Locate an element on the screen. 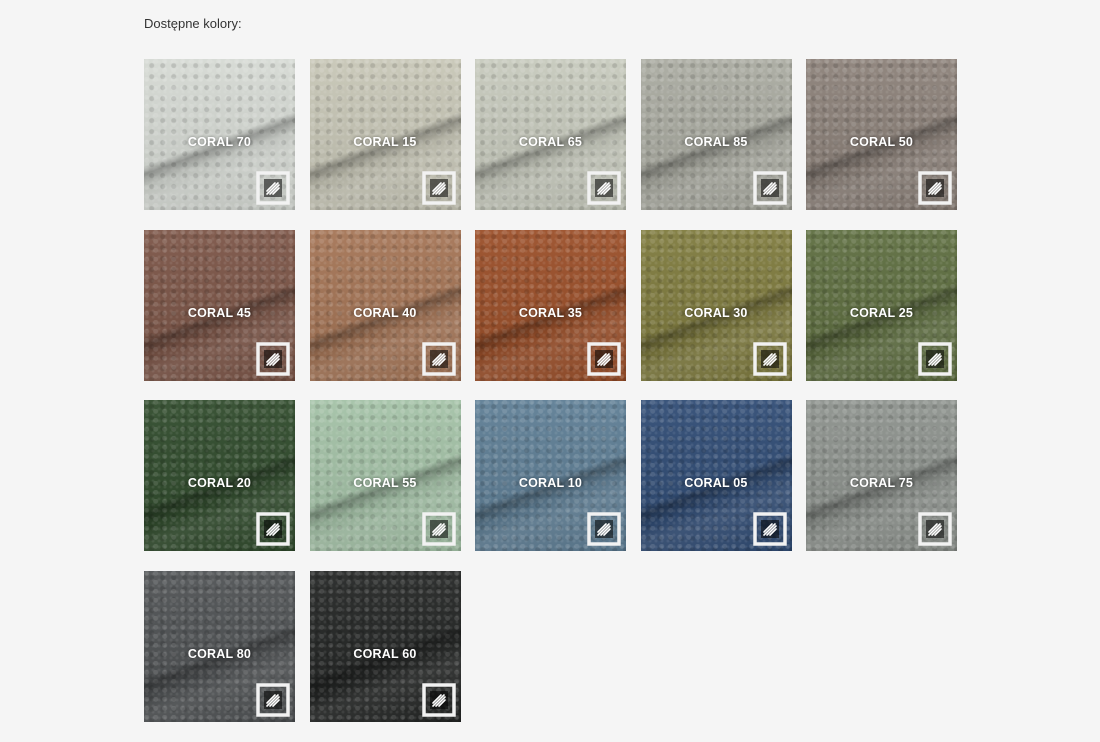 Image resolution: width=1100 pixels, height=742 pixels. color-swatch: CORAL 20 is located at coordinates (219, 475).